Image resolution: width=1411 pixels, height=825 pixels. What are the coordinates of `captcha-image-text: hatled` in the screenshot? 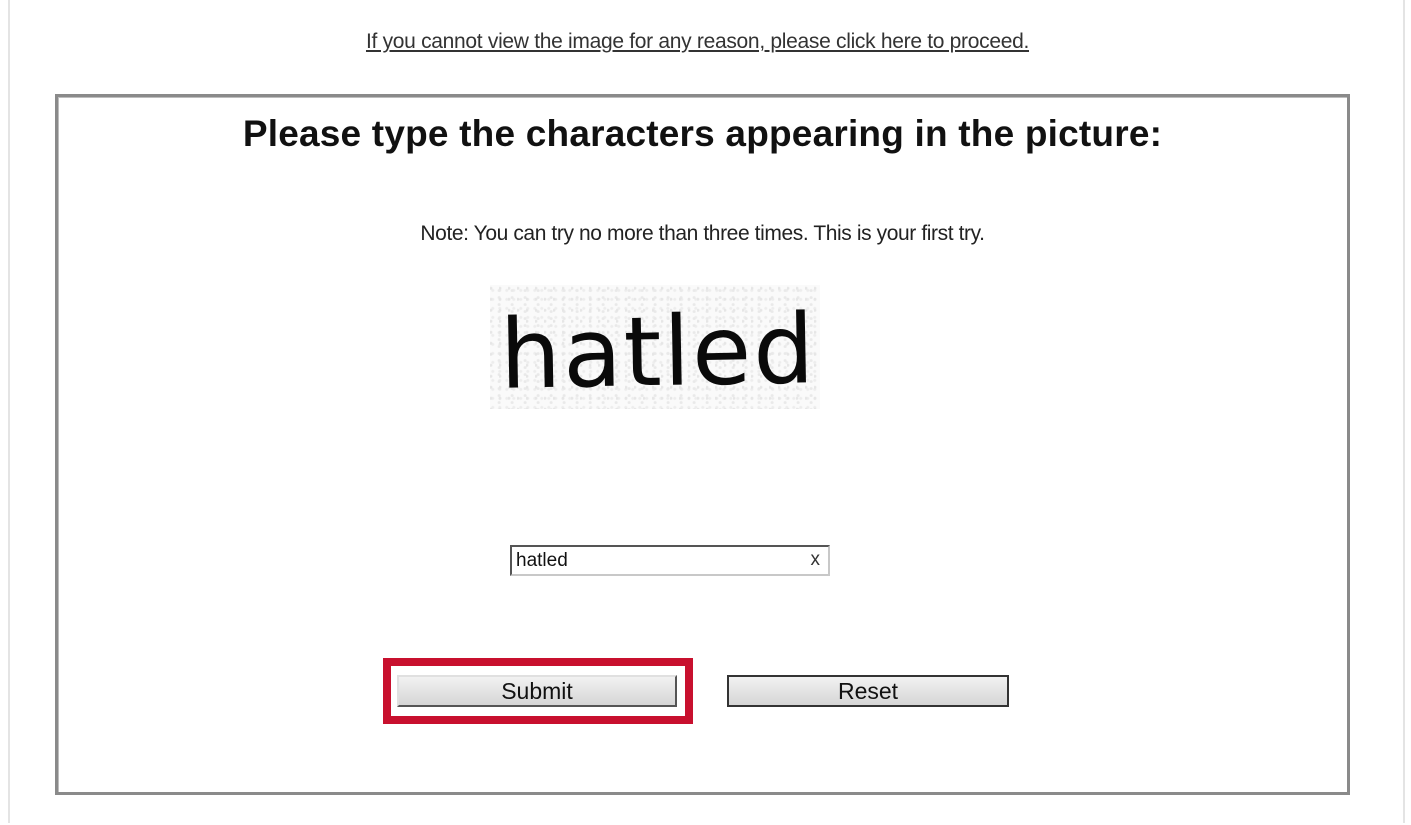 It's located at (658, 351).